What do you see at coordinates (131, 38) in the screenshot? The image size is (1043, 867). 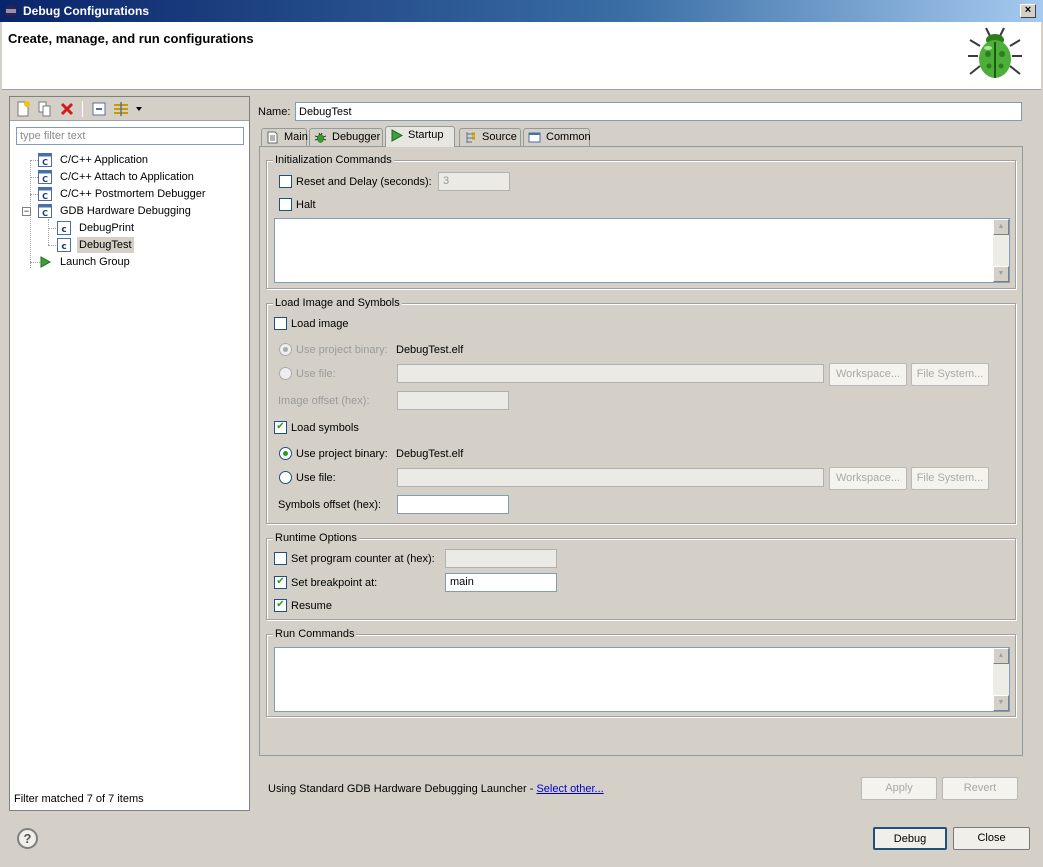 I see `header-title: Create, manage, and run configurations` at bounding box center [131, 38].